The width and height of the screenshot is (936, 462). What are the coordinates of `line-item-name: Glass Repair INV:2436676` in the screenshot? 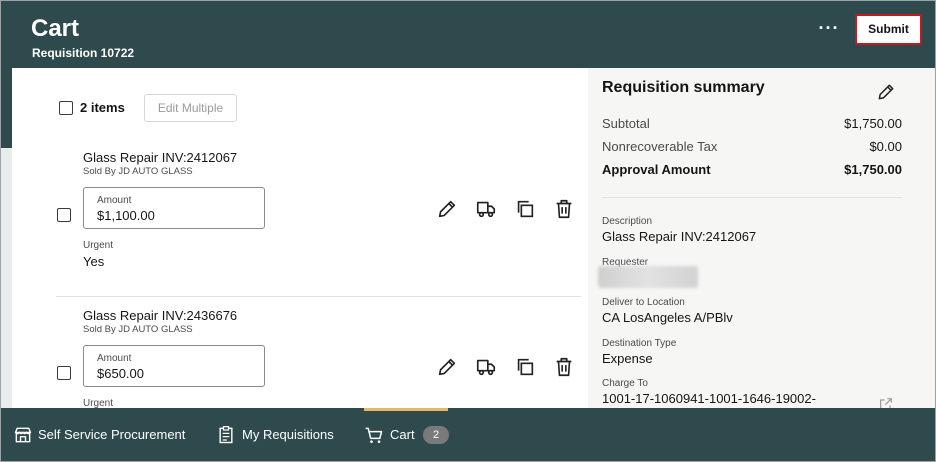 It's located at (160, 315).